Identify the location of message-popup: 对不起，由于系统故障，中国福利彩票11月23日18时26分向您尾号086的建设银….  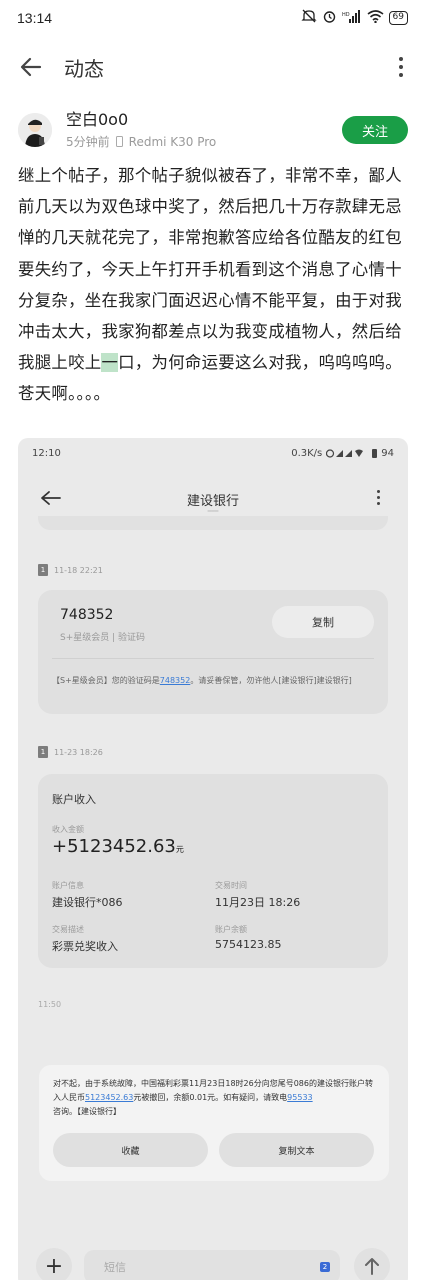
(214, 1123).